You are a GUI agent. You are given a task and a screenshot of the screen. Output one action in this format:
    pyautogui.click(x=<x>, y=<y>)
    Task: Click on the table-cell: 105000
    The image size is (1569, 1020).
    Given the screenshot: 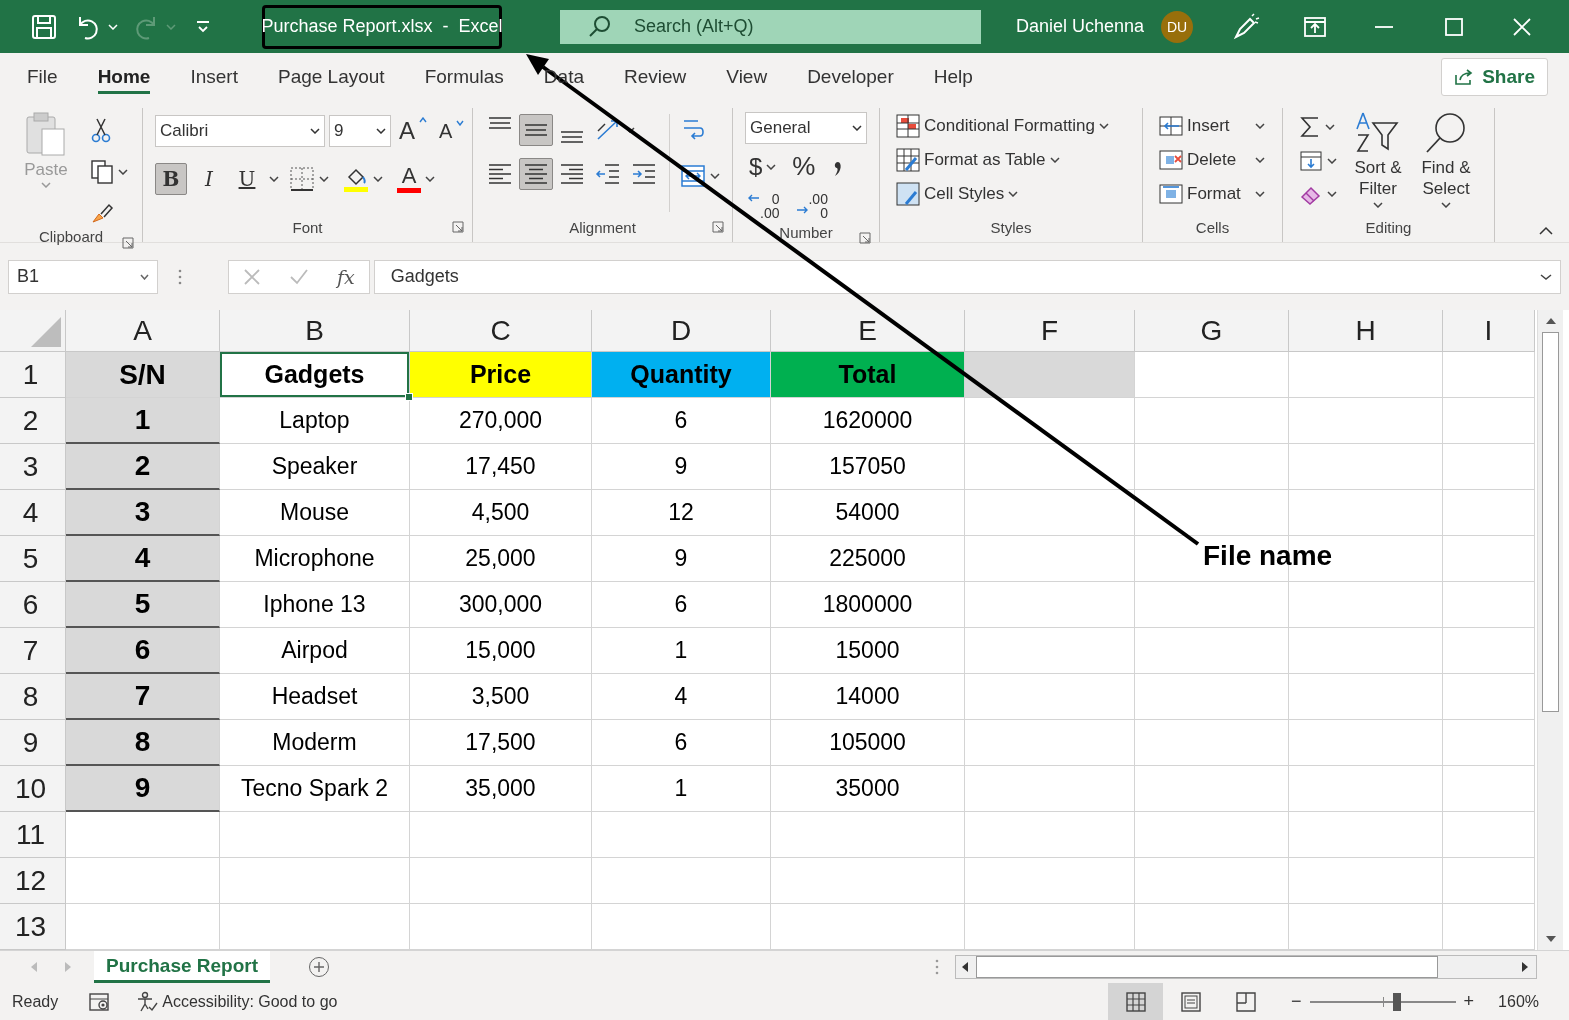 What is the action you would take?
    pyautogui.click(x=868, y=743)
    